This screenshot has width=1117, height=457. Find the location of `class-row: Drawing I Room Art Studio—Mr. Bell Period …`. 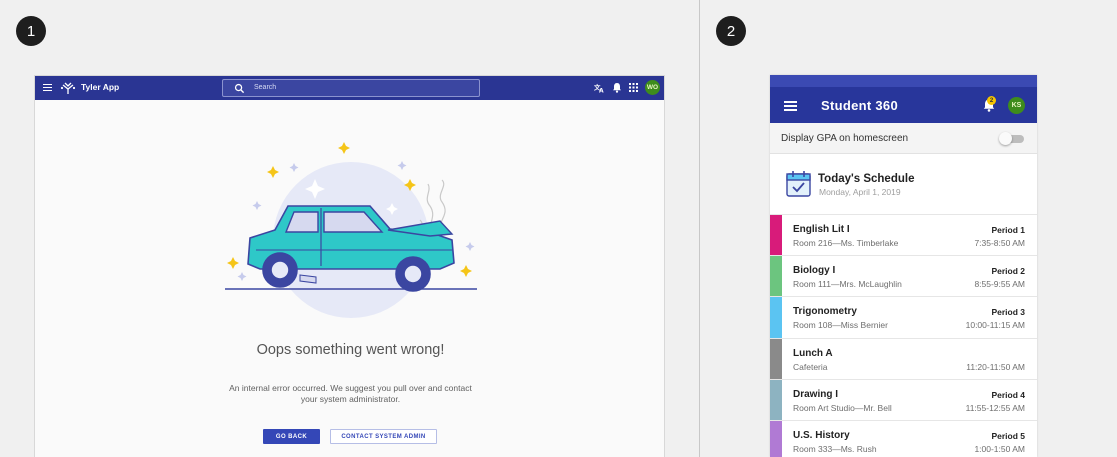

class-row: Drawing I Room Art Studio—Mr. Bell Period … is located at coordinates (903, 400).